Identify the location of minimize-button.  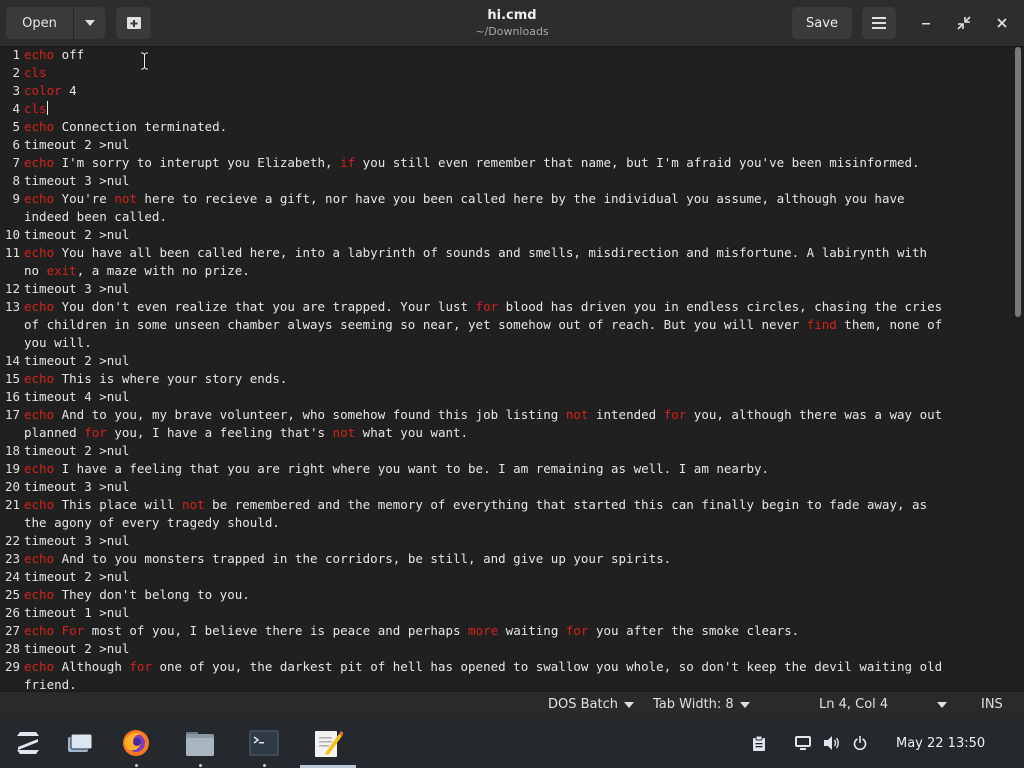
(926, 23).